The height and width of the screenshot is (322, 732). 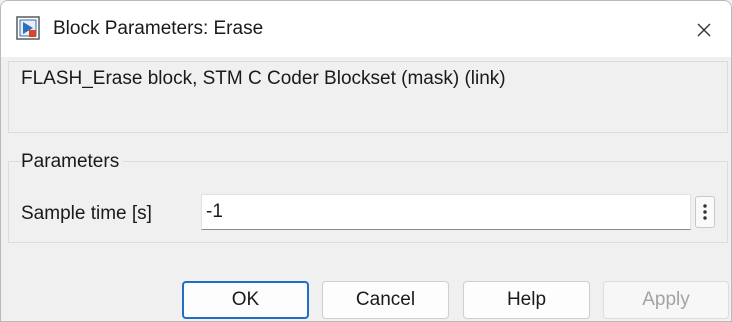 What do you see at coordinates (385, 300) in the screenshot?
I see `cancel-button: Cancel` at bounding box center [385, 300].